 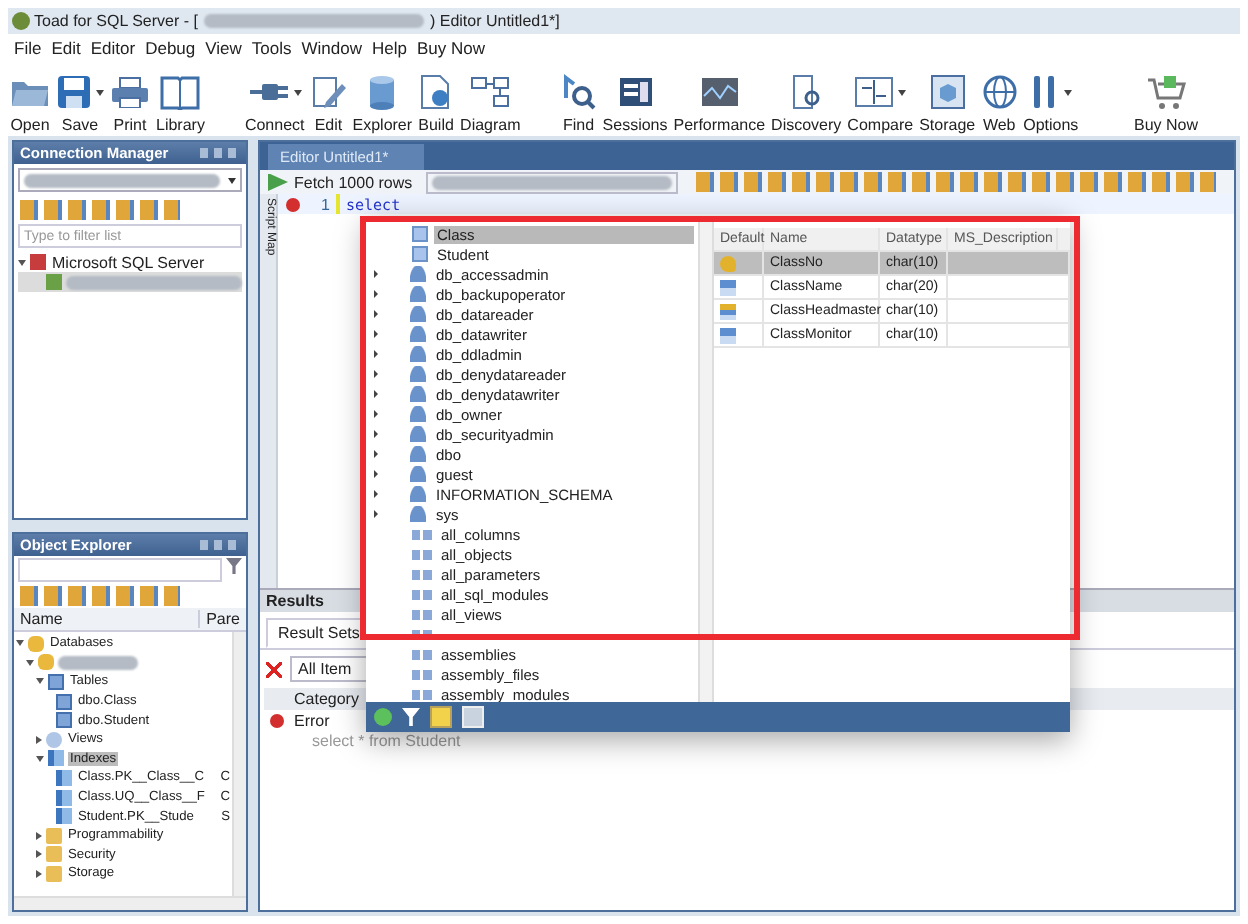 I want to click on window-icon, so click(x=635, y=92).